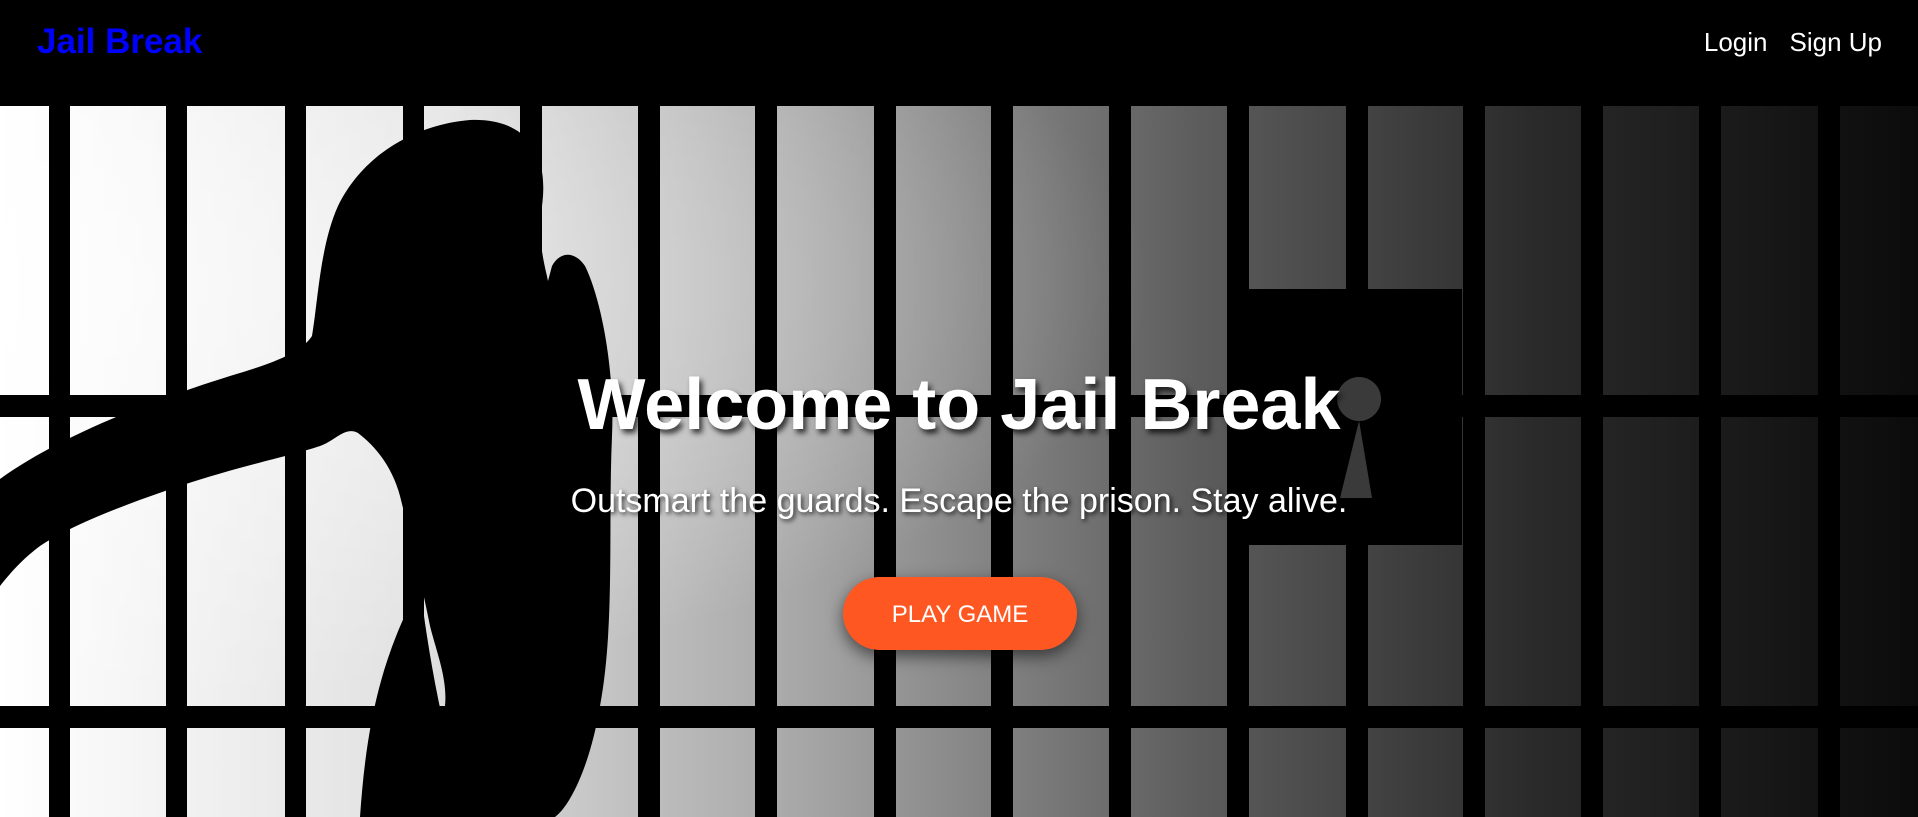  Describe the element at coordinates (959, 53) in the screenshot. I see `navbar: Jail Break Login Sign Up` at that location.